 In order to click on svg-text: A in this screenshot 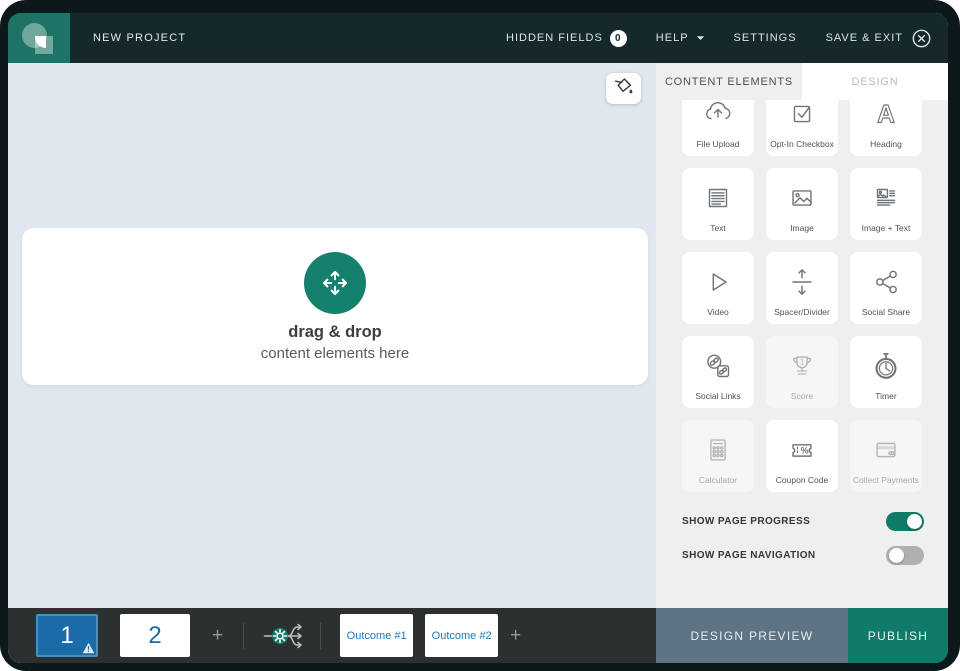, I will do `click(886, 114)`.